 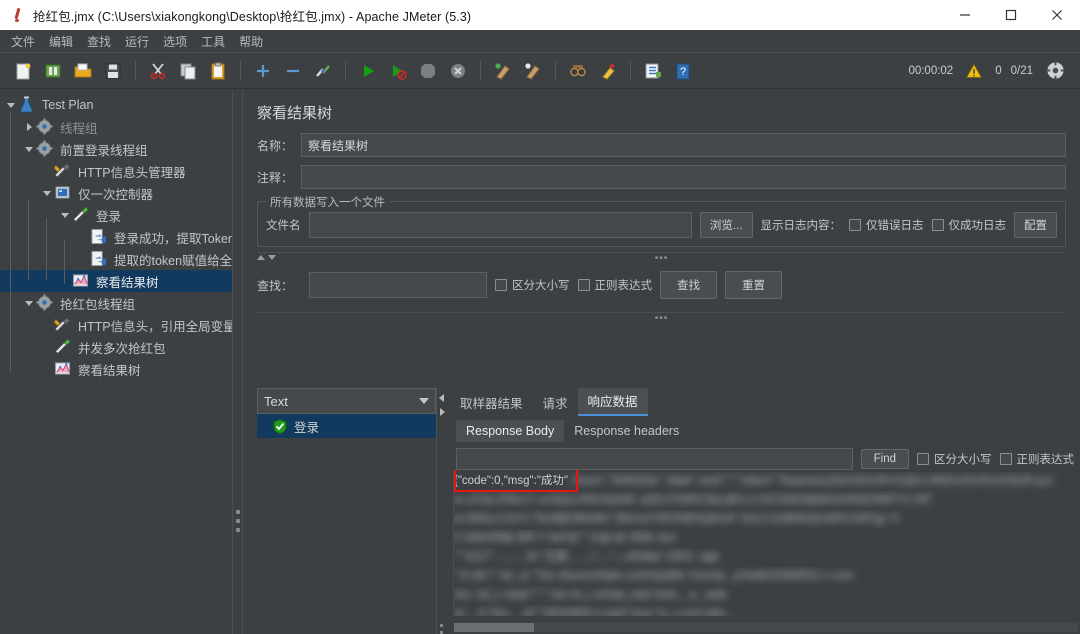 I want to click on response-subtab: Response headers, so click(x=626, y=431).